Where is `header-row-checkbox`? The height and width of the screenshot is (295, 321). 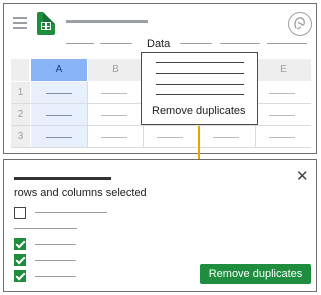 header-row-checkbox is located at coordinates (20, 213).